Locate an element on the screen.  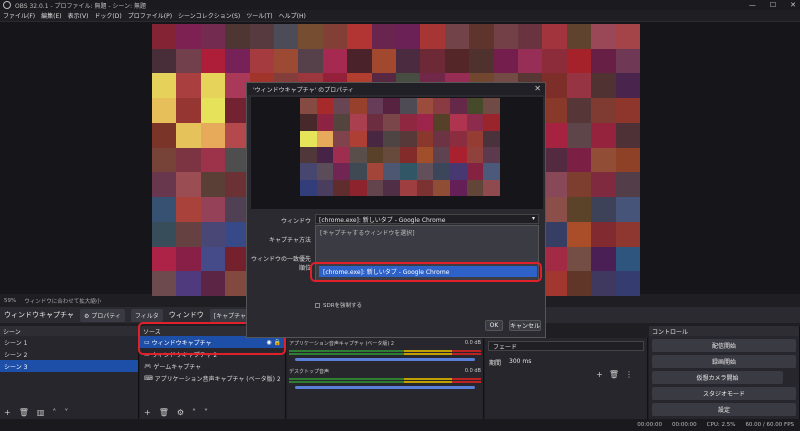
menu-file: ファイル(F) is located at coordinates (19, 15).